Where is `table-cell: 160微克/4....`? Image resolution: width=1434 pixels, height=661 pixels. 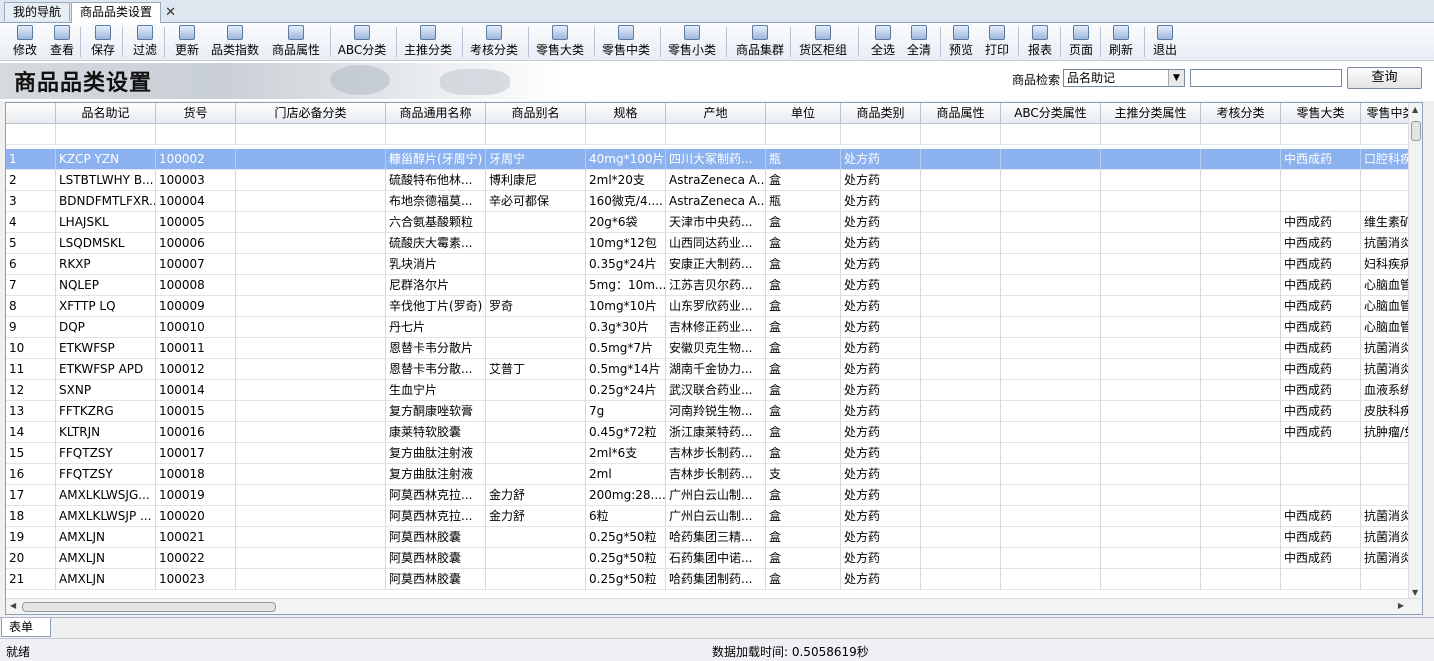
table-cell: 160微克/4.... is located at coordinates (626, 201).